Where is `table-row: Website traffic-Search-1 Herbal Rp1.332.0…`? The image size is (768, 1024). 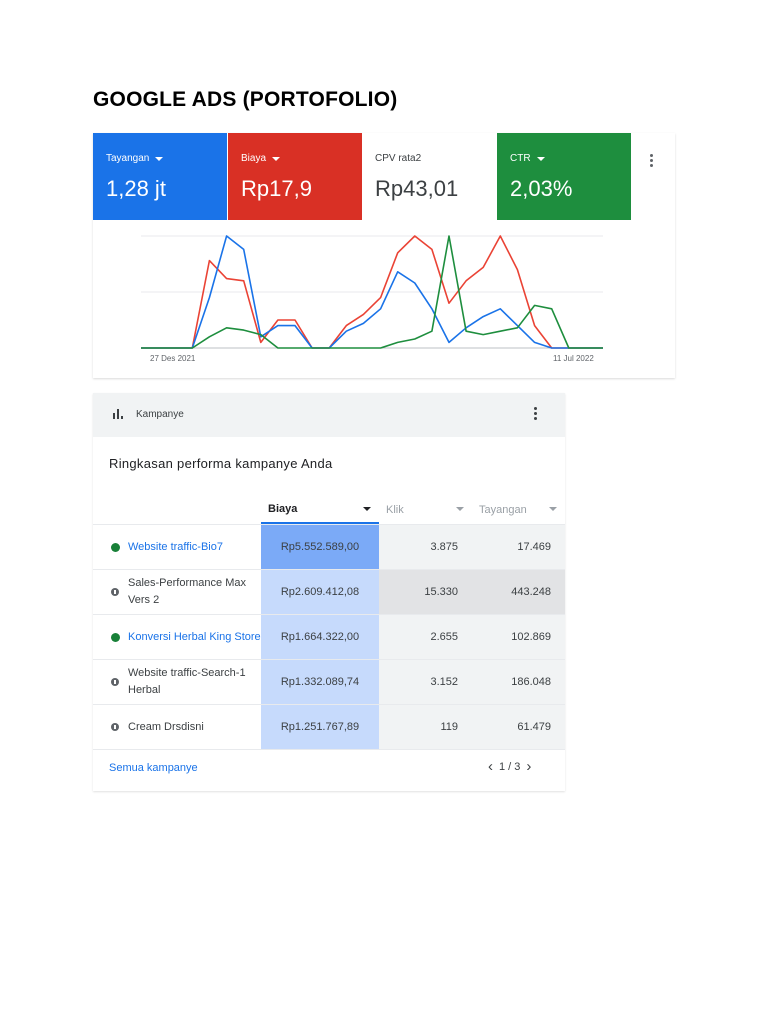 table-row: Website traffic-Search-1 Herbal Rp1.332.0… is located at coordinates (329, 682).